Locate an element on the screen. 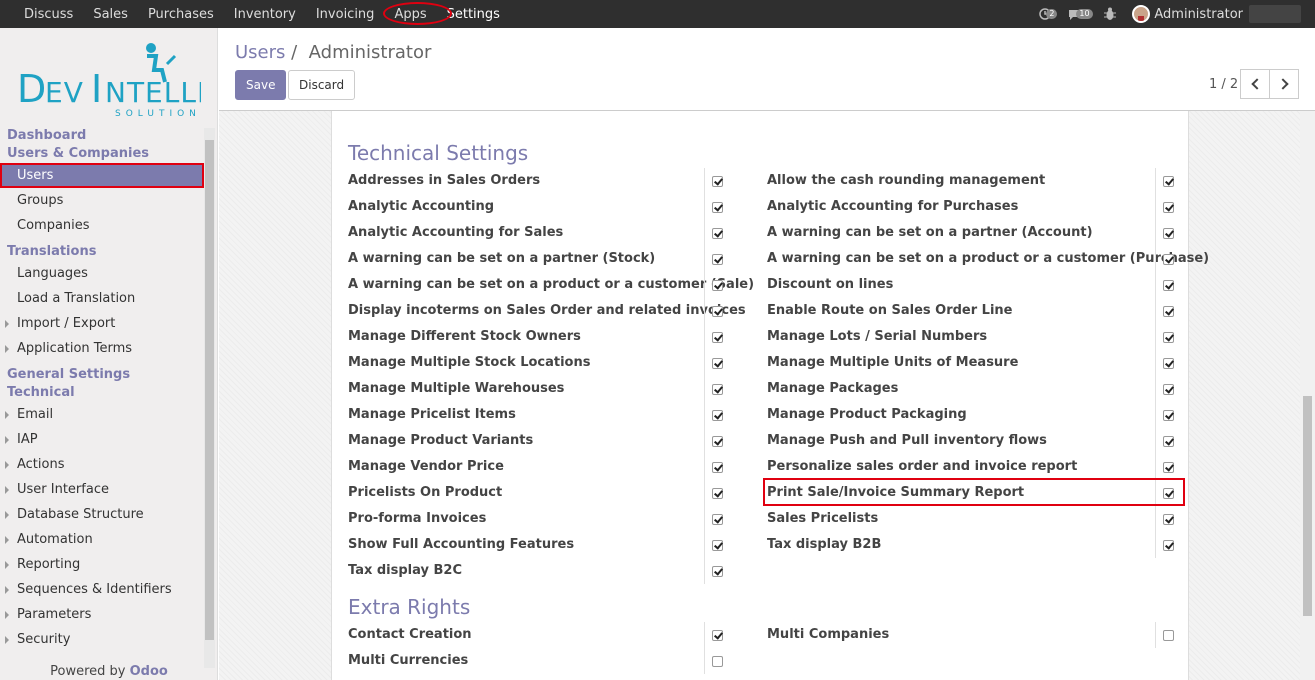 The image size is (1315, 680). sidebar-item-database-structure: Database Structure is located at coordinates (102, 514).